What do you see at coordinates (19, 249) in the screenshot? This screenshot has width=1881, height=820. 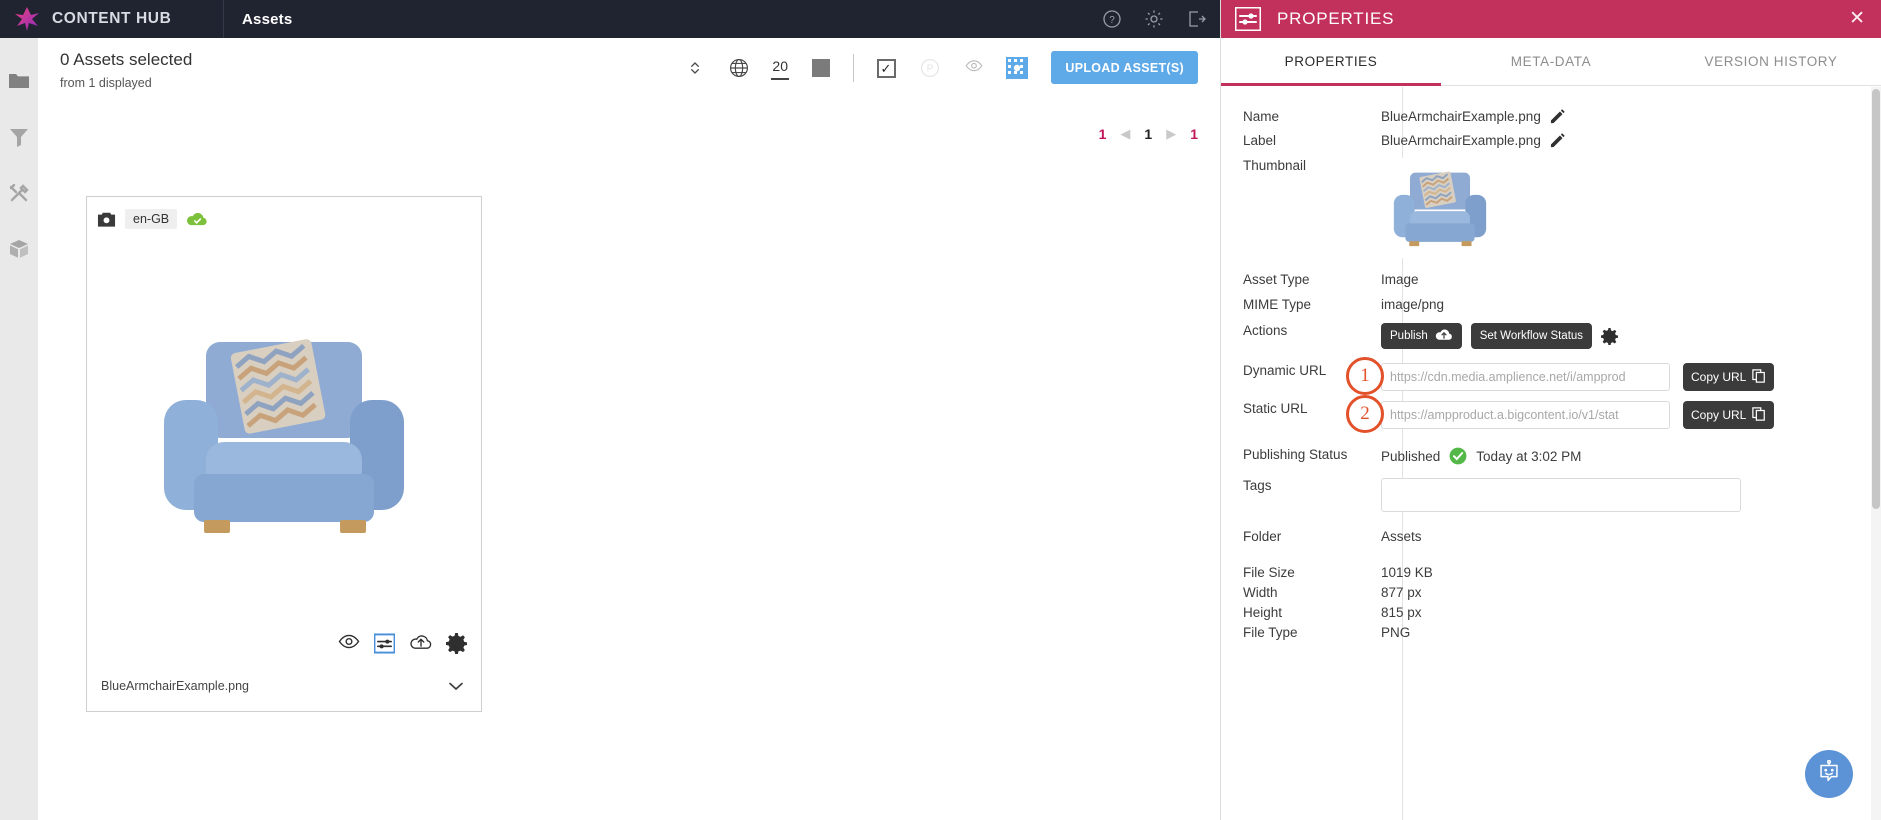 I see `sidebar-item-package` at bounding box center [19, 249].